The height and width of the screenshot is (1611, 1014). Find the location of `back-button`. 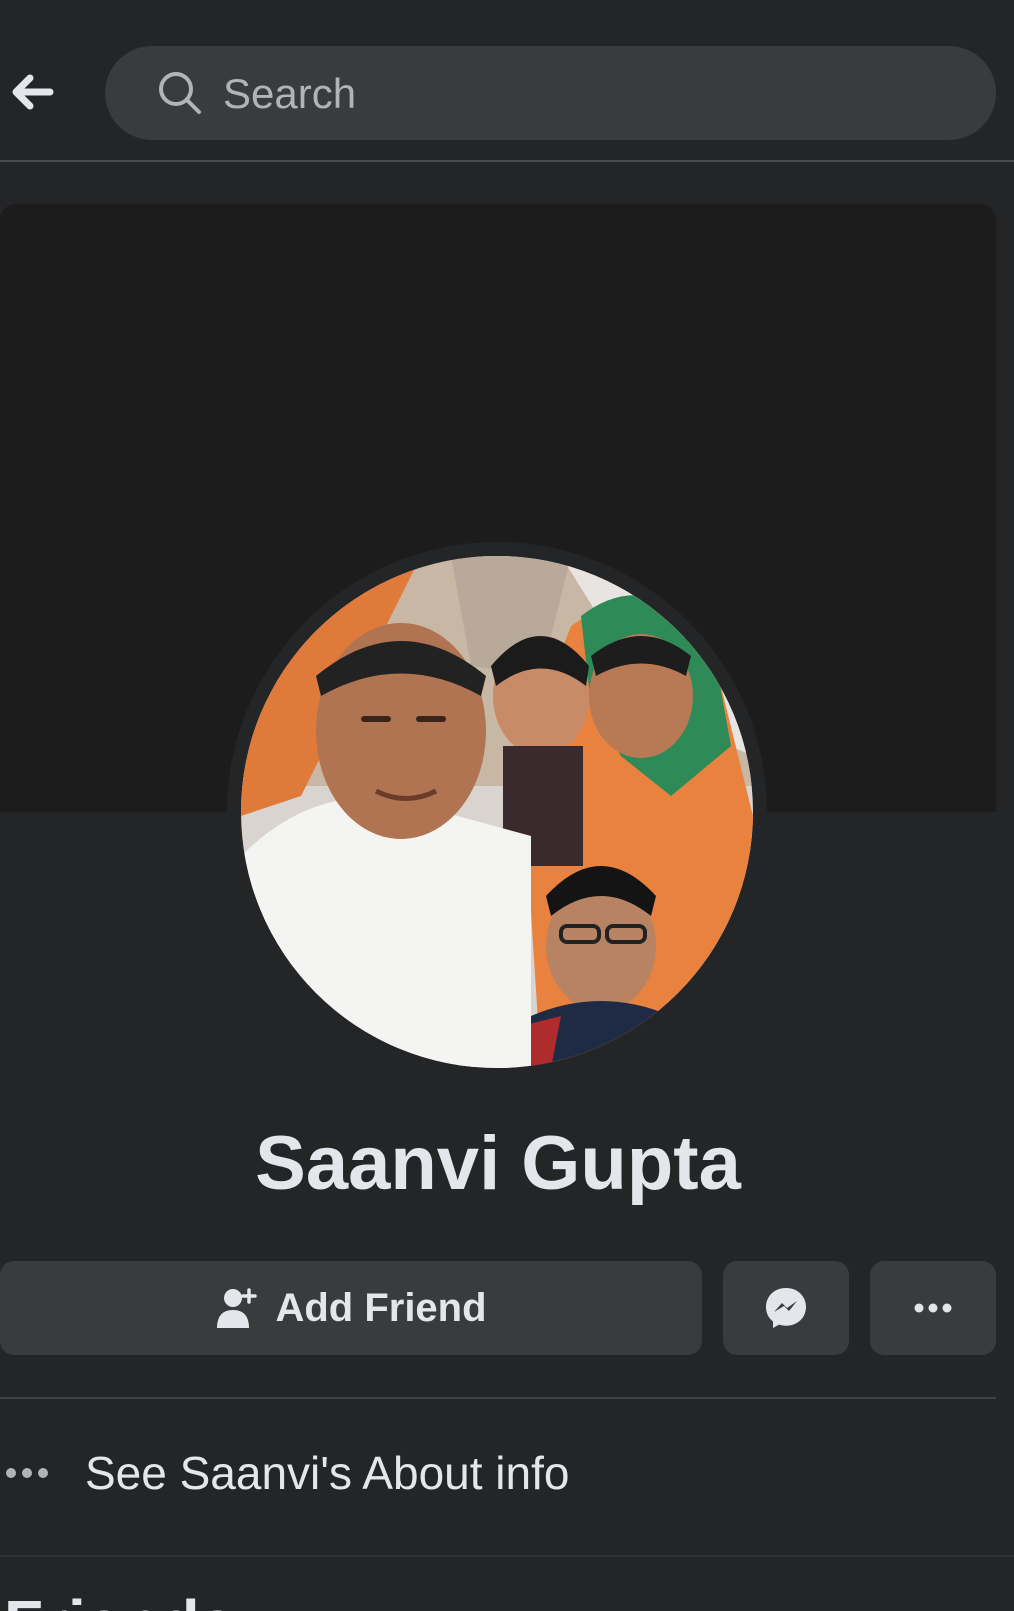

back-button is located at coordinates (32, 92).